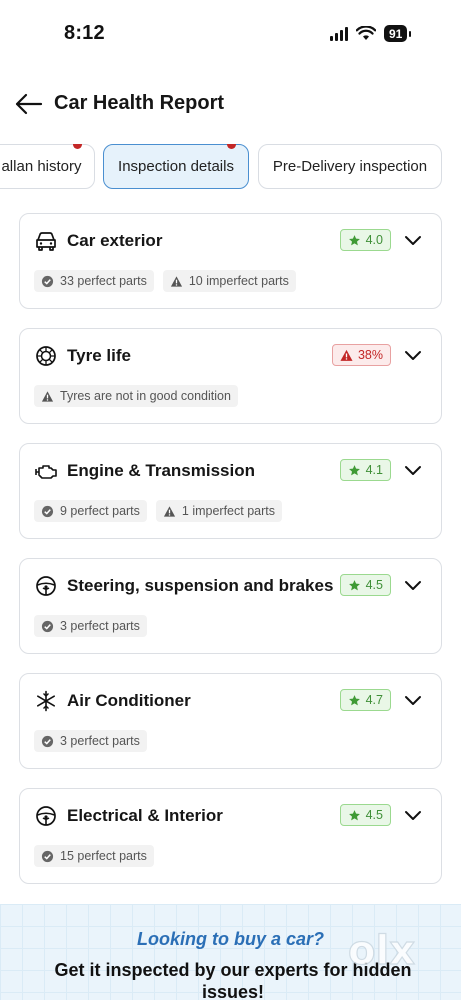 The width and height of the screenshot is (461, 1000). I want to click on status-time: 8:12, so click(84, 33).